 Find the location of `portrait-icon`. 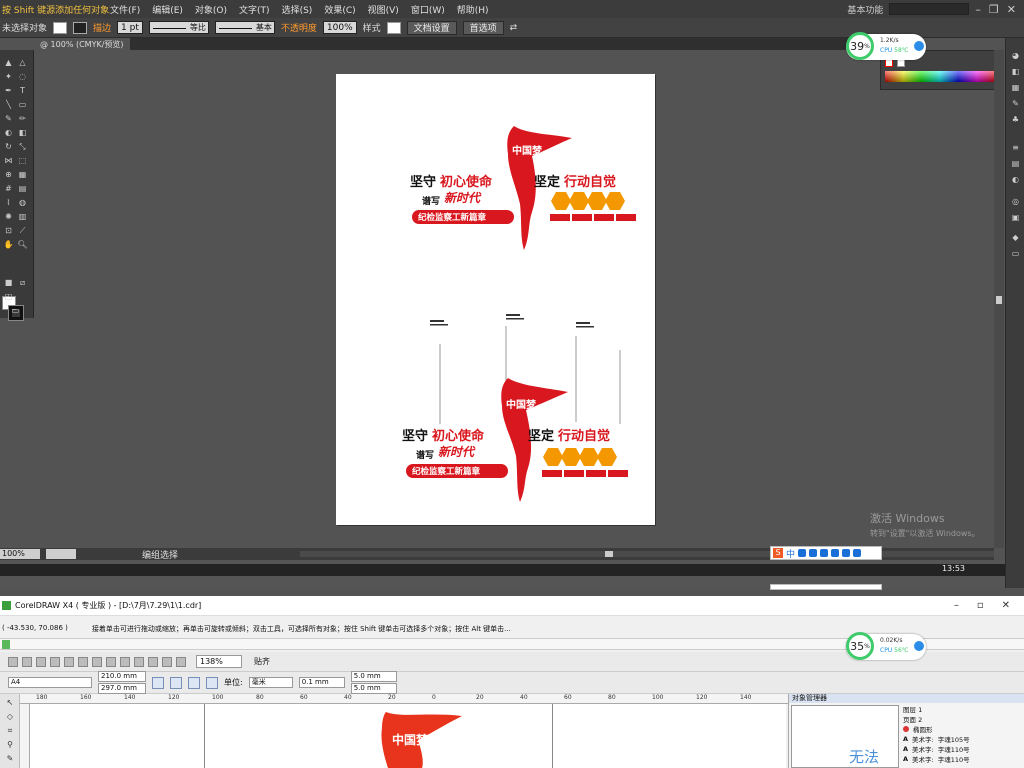

portrait-icon is located at coordinates (158, 682).